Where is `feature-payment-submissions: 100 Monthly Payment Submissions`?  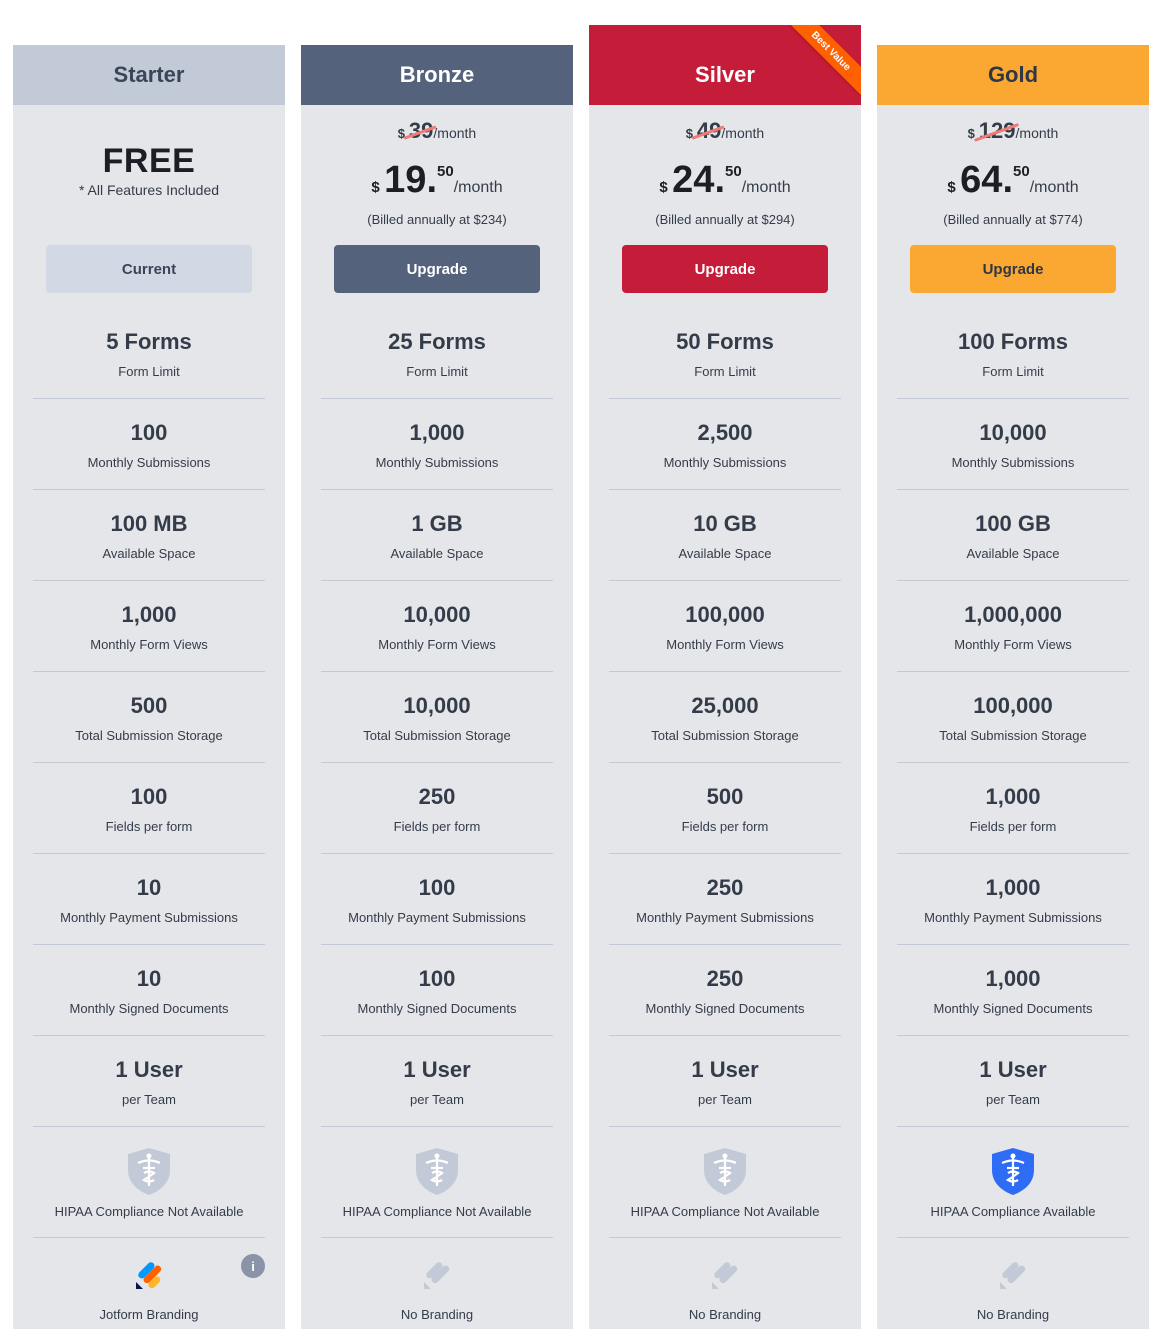
feature-payment-submissions: 100 Monthly Payment Submissions is located at coordinates (437, 899).